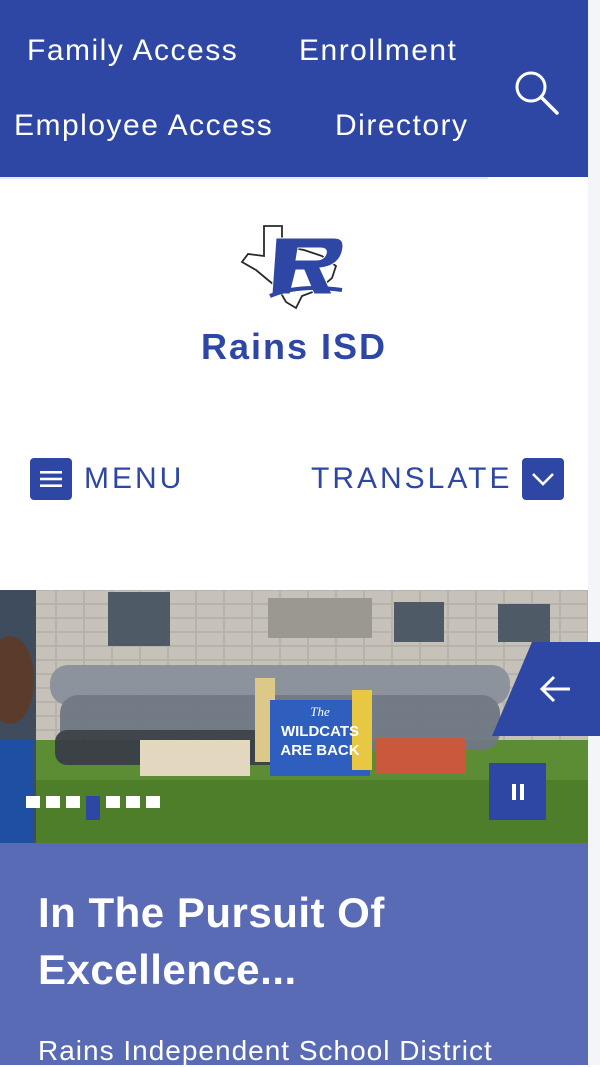 The width and height of the screenshot is (600, 1067). What do you see at coordinates (292, 267) in the screenshot?
I see `texas-r-logo` at bounding box center [292, 267].